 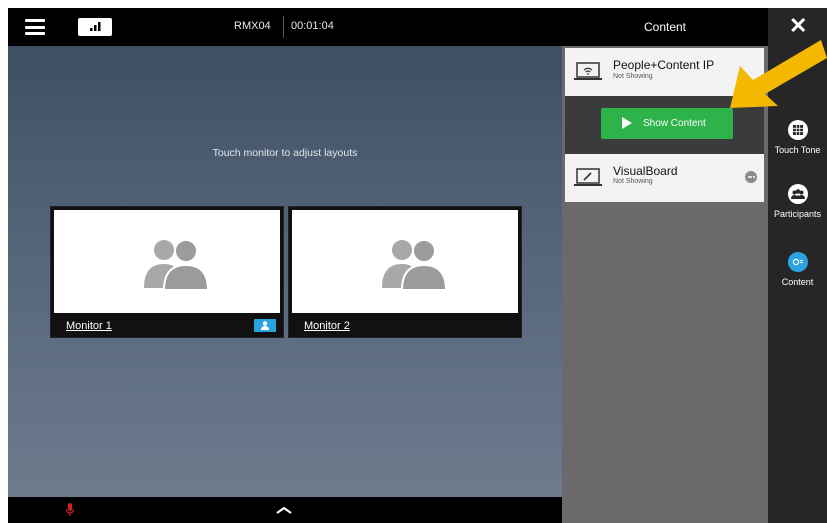 What do you see at coordinates (664, 65) in the screenshot?
I see `source-name: People+Content IP` at bounding box center [664, 65].